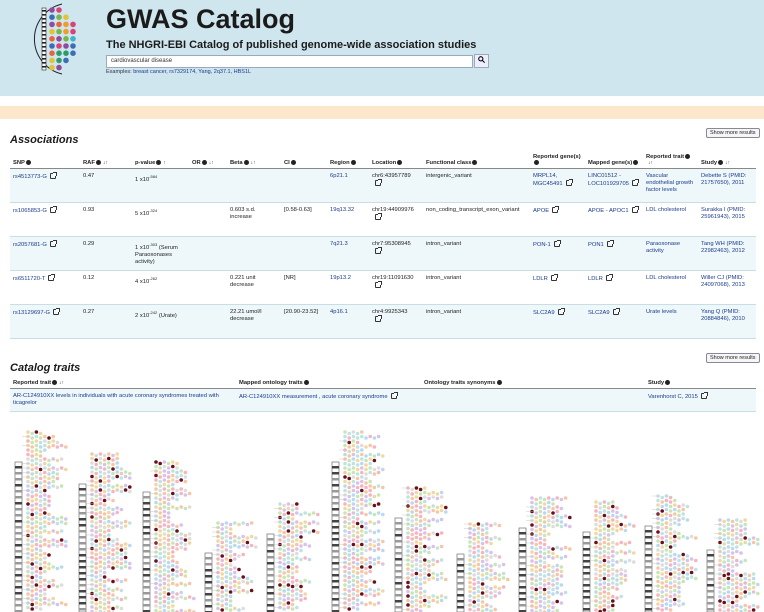 The height and width of the screenshot is (612, 764). I want to click on region-cell: 19q13.32, so click(348, 219).